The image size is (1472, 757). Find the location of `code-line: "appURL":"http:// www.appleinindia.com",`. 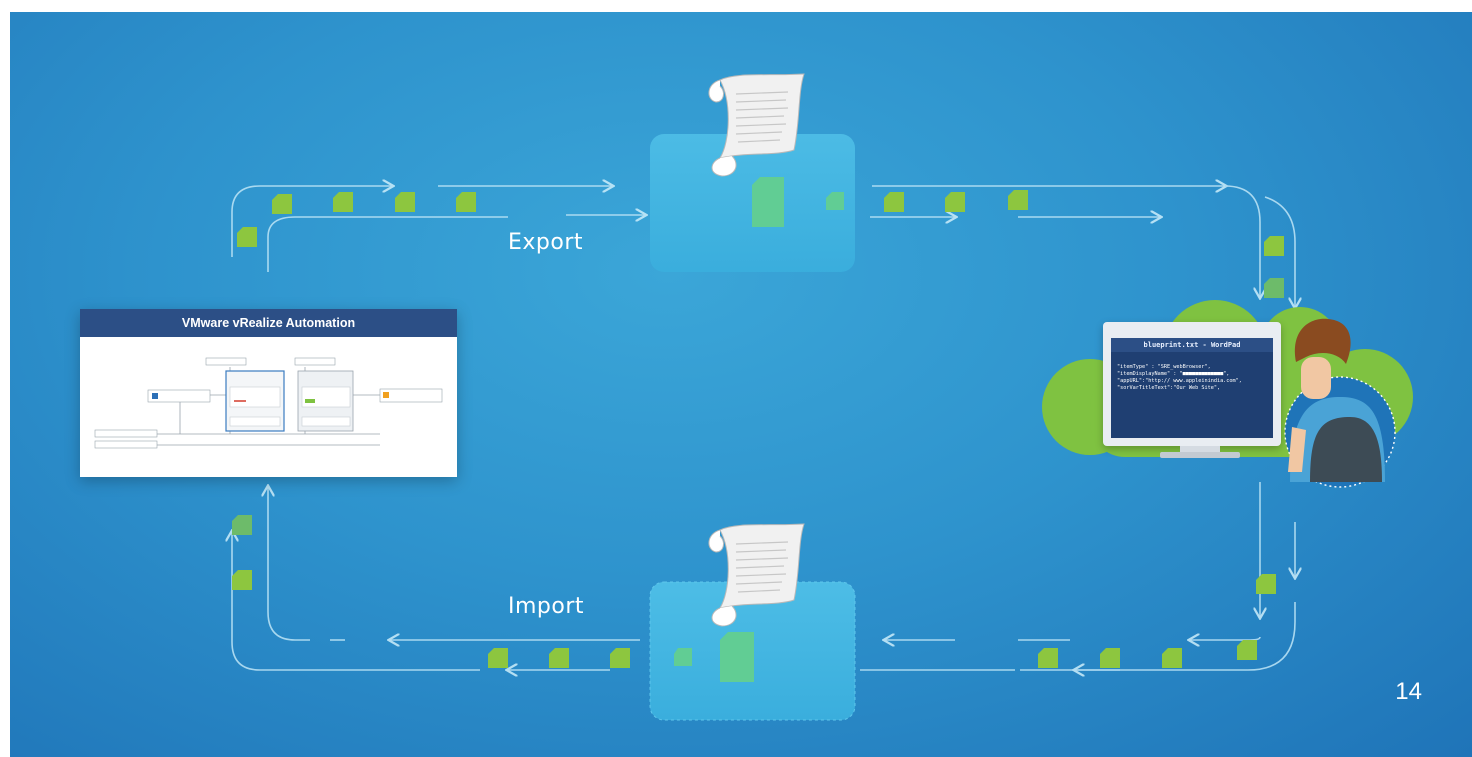

code-line: "appURL":"http:// www.appleinindia.com", is located at coordinates (1179, 381).